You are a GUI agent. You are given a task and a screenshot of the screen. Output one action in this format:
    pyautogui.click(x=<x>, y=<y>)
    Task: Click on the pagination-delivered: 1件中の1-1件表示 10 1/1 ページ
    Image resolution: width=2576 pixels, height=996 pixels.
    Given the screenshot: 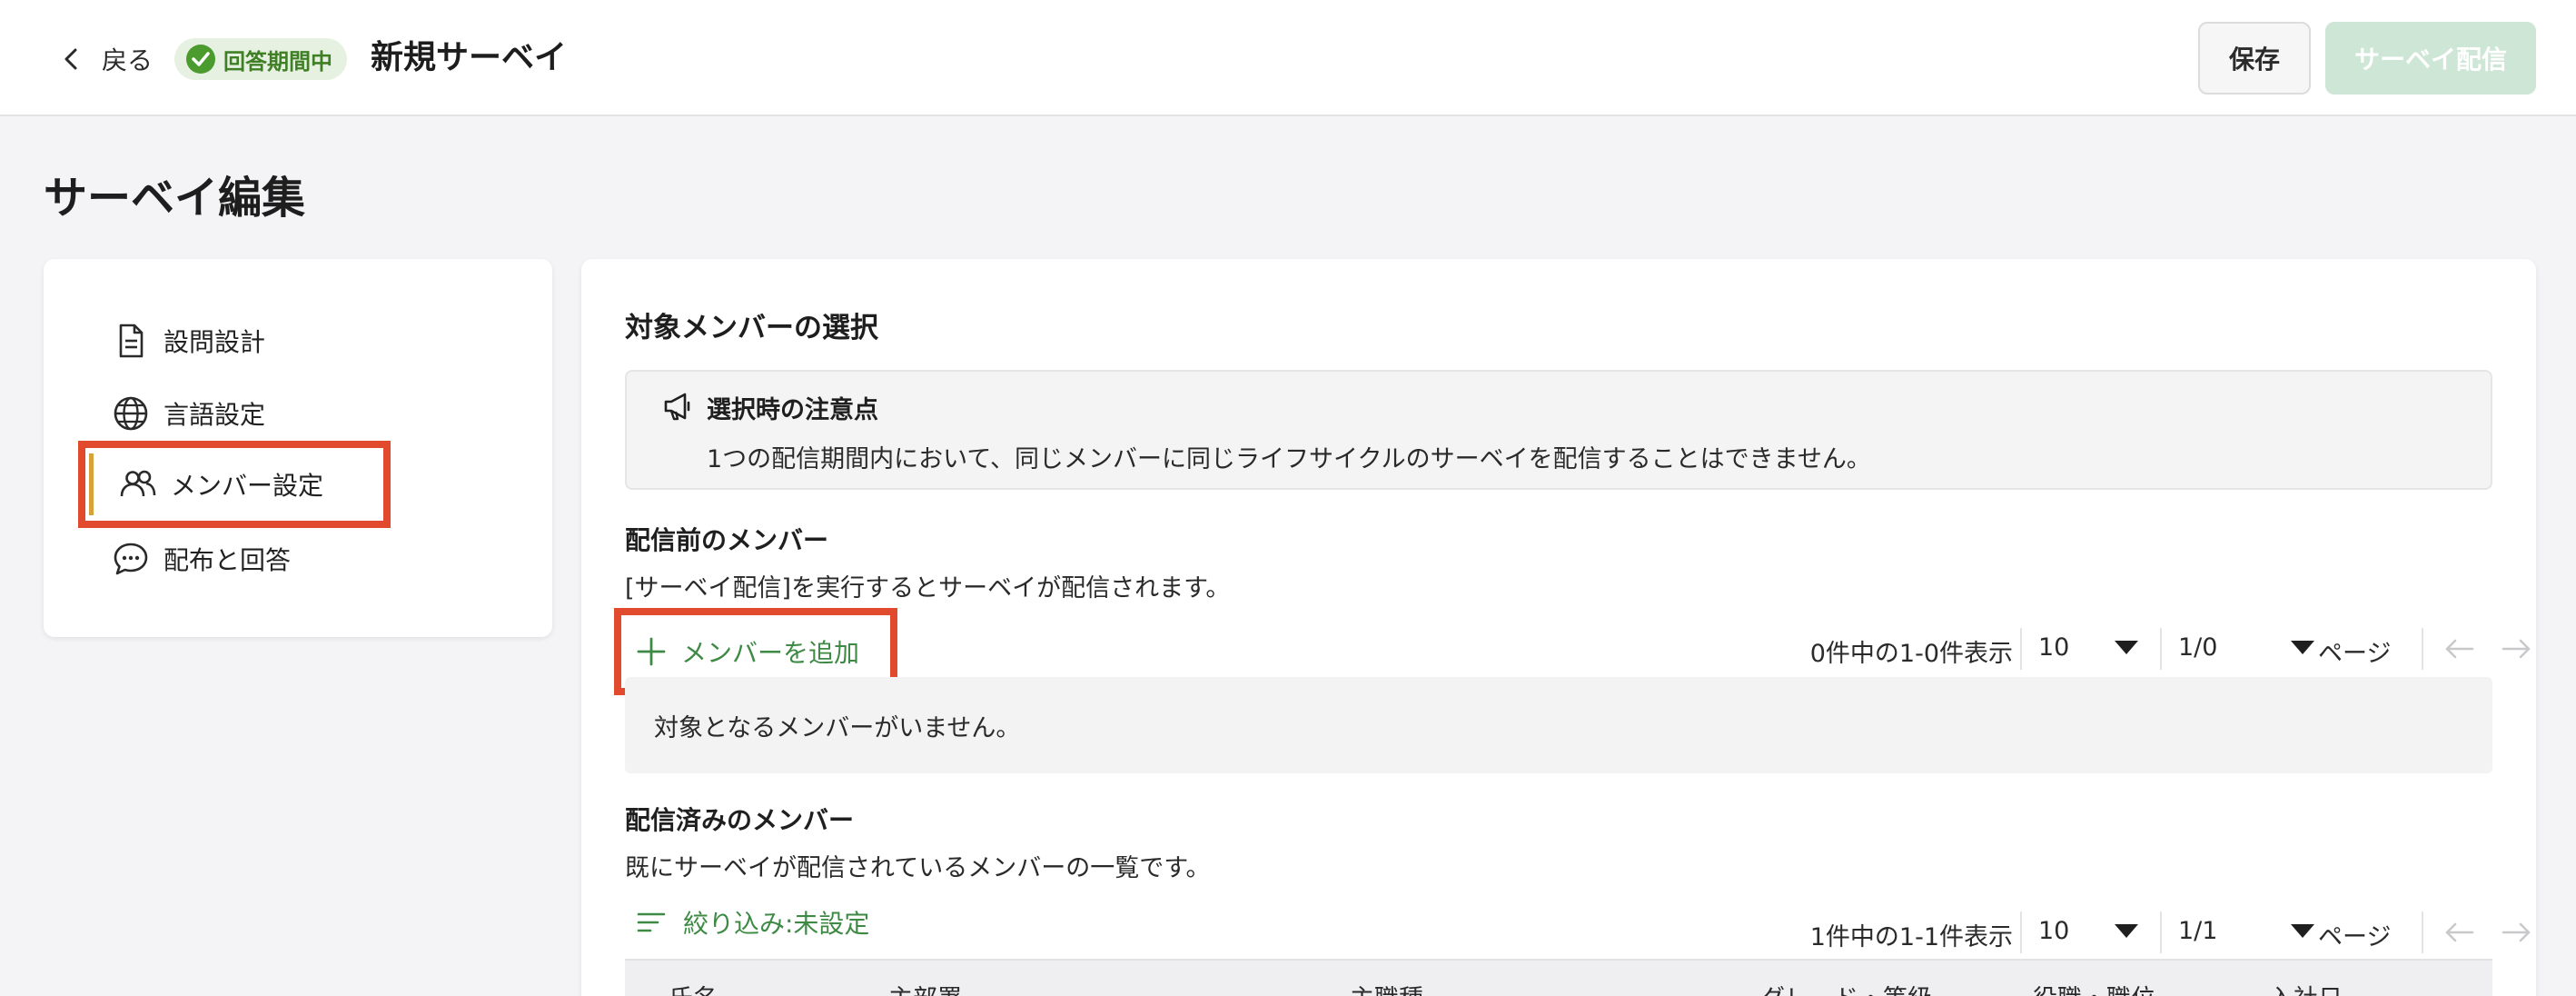 What is the action you would take?
    pyautogui.click(x=2127, y=932)
    